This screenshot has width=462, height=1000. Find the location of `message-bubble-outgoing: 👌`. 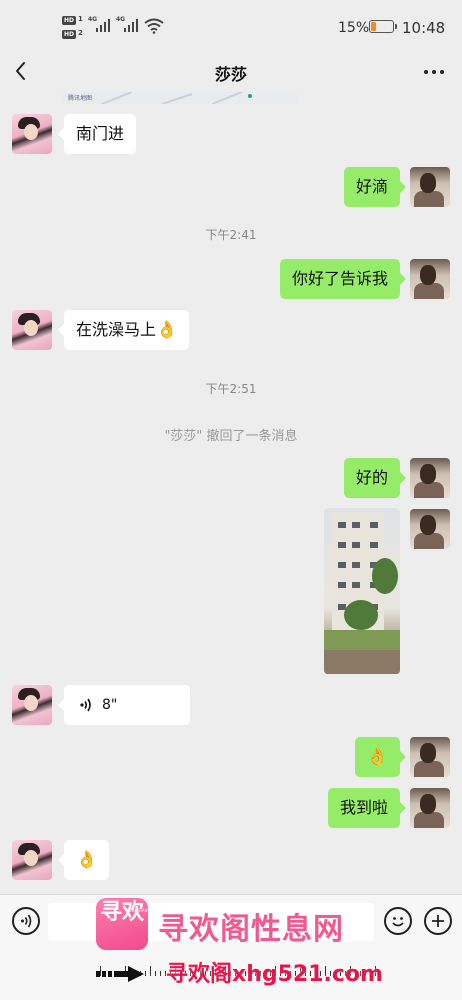

message-bubble-outgoing: 👌 is located at coordinates (380, 757).